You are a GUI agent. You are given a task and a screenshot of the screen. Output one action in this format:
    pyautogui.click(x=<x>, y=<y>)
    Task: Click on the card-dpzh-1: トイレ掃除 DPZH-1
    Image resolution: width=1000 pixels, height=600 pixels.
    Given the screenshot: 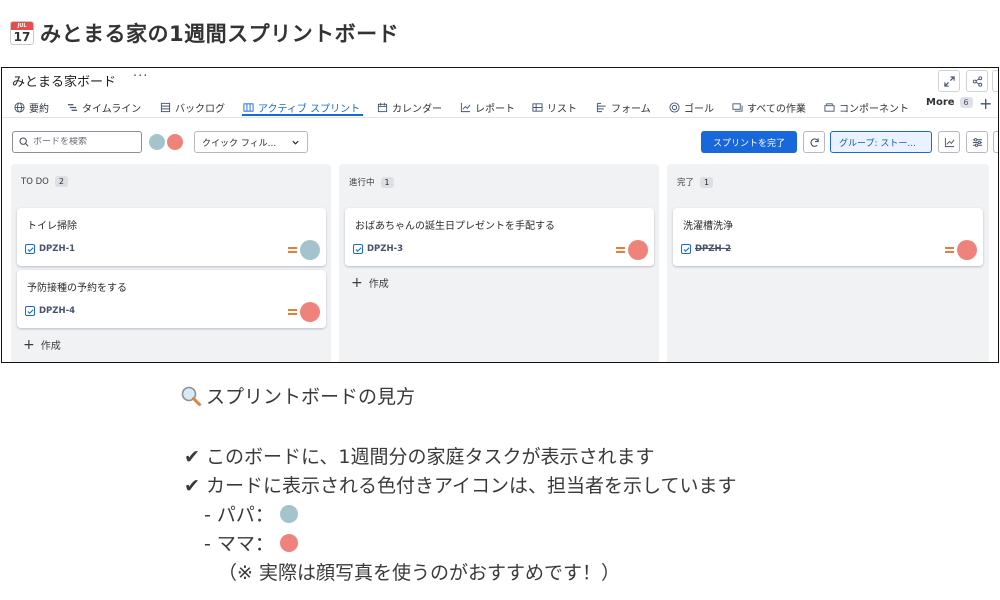 What is the action you would take?
    pyautogui.click(x=171, y=237)
    